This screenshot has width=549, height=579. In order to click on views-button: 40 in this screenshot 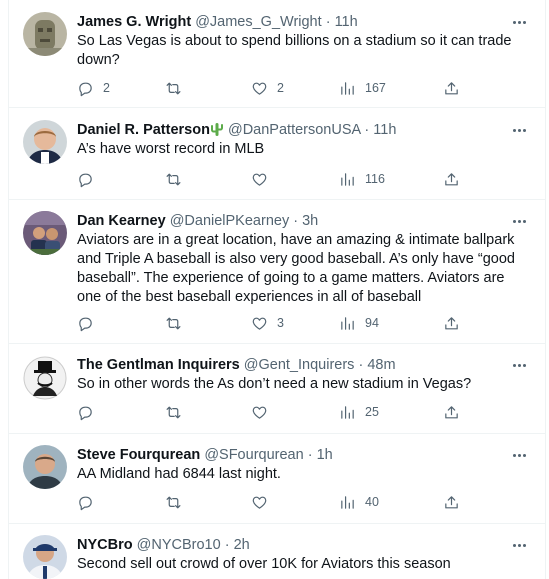, I will do `click(359, 502)`.